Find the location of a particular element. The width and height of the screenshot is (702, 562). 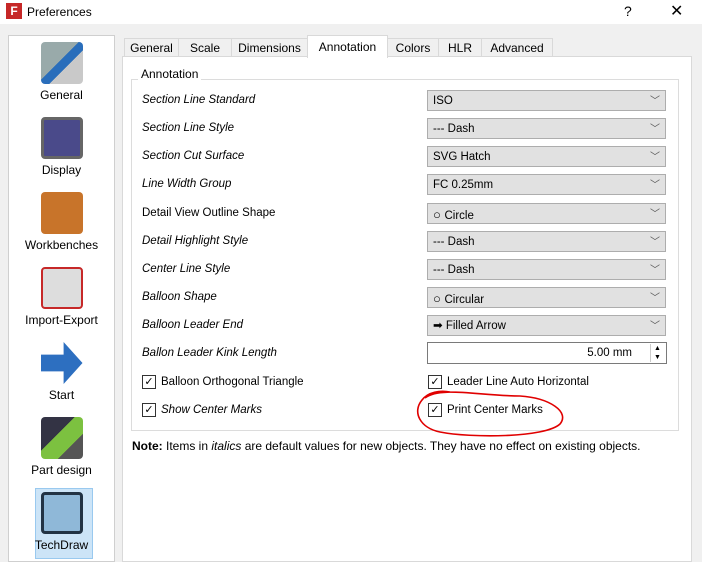

red-annotation-circle is located at coordinates (490, 413).